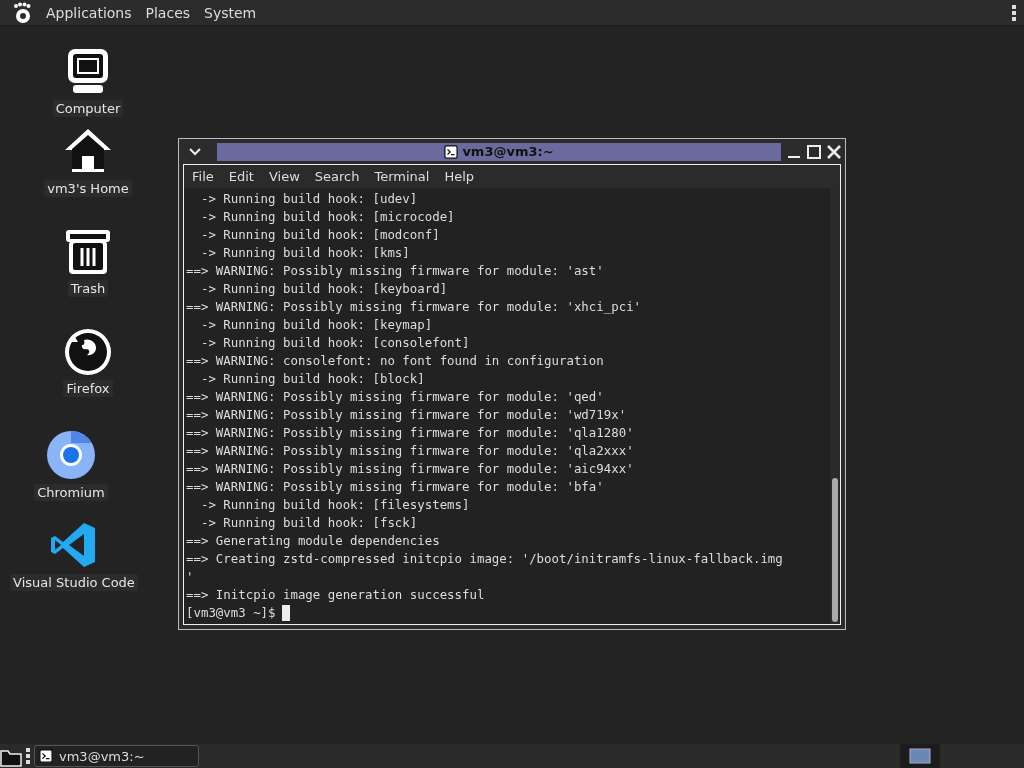  Describe the element at coordinates (336, 595) in the screenshot. I see `terminal-line: ==> Initcpio image generation successful` at that location.